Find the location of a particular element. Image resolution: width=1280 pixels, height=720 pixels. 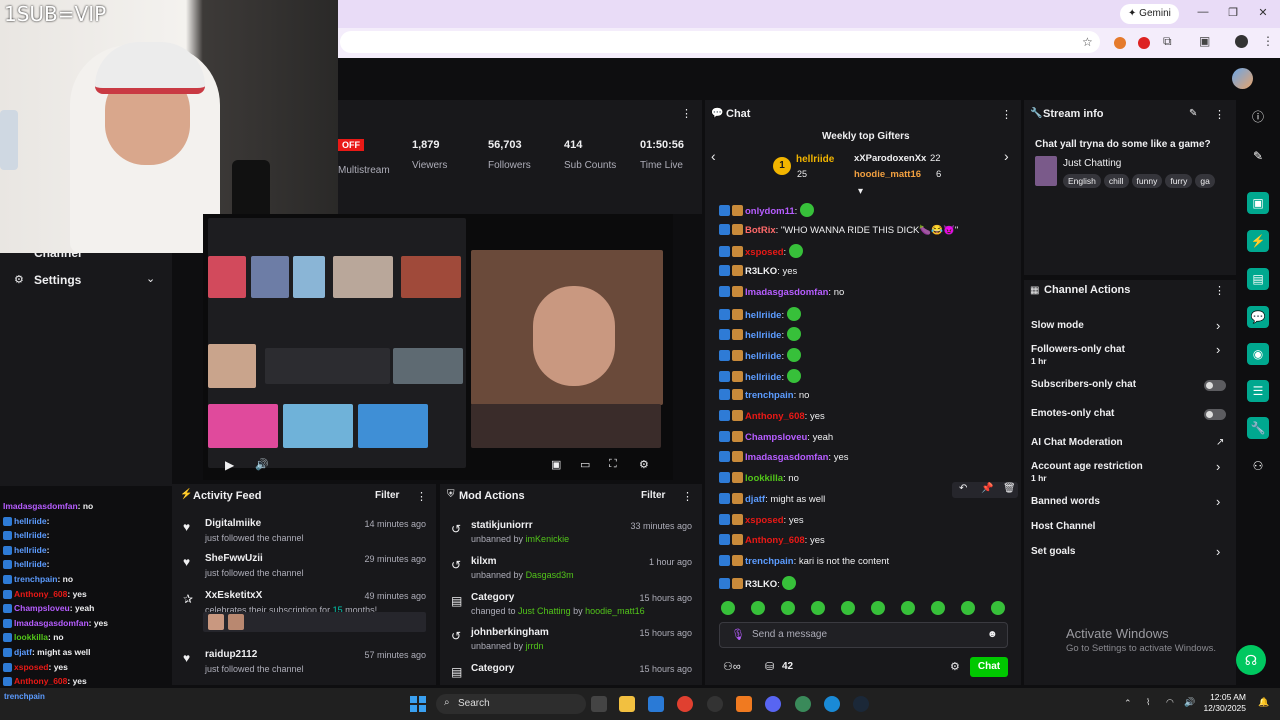

channel-action-label: Host Channel is located at coordinates (1063, 526).